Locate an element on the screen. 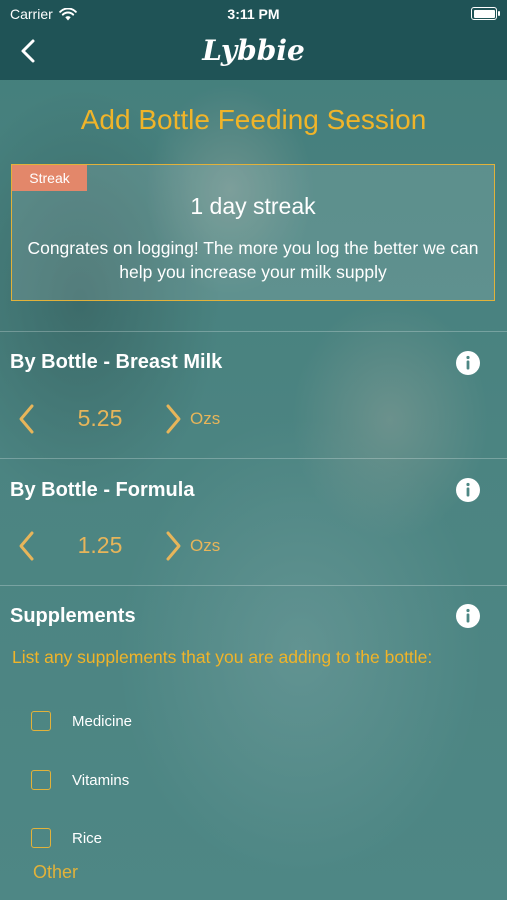  nav-bar: Lybbie is located at coordinates (253, 54).